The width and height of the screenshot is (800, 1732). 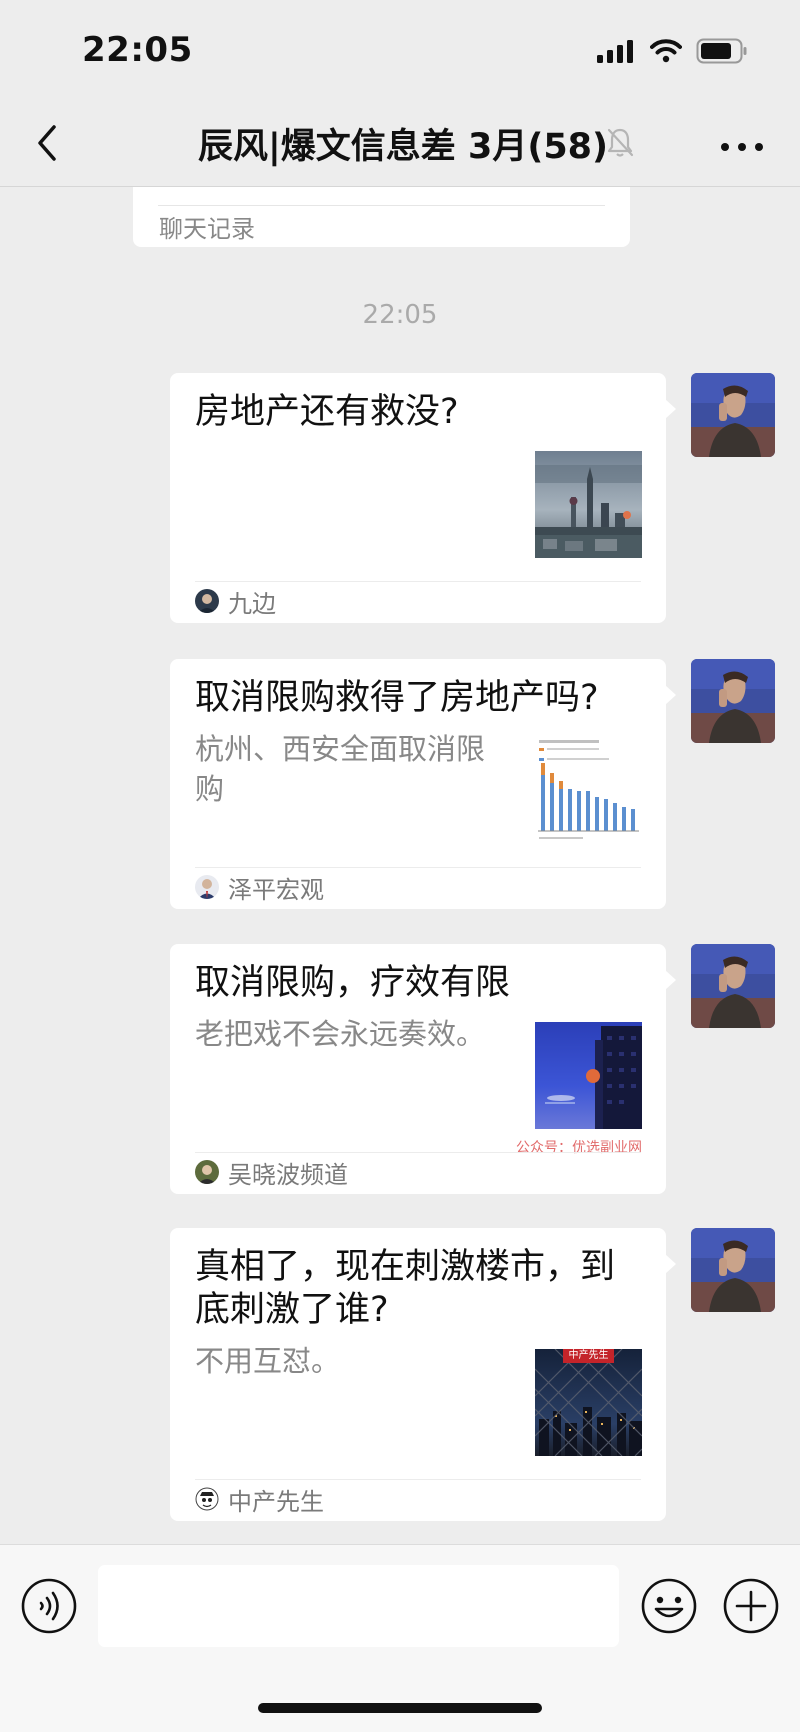 I want to click on message-input, so click(x=358, y=1606).